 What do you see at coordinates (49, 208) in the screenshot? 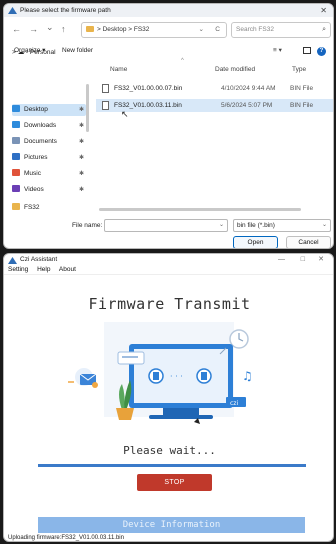
I see `sidebar-item-fs32: FS32` at bounding box center [49, 208].